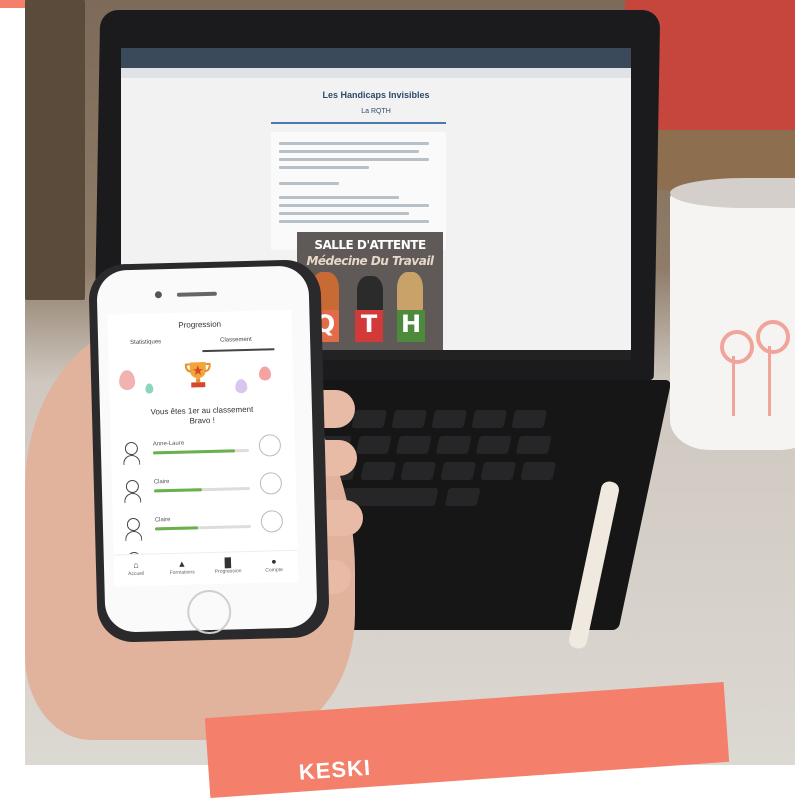 This screenshot has width=795, height=798. I want to click on browser-address-bar, so click(376, 73).